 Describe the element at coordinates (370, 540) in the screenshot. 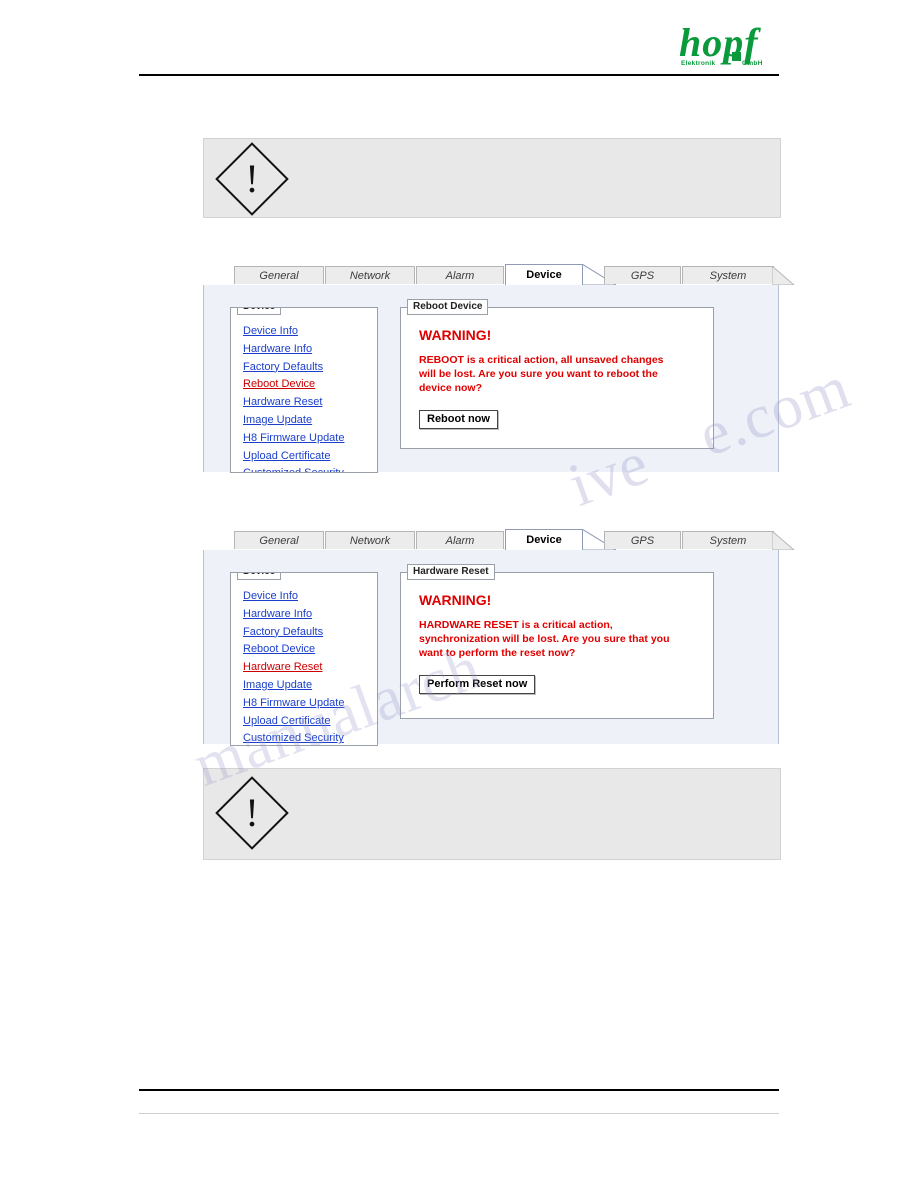

I see `tab-network-2: Network` at that location.